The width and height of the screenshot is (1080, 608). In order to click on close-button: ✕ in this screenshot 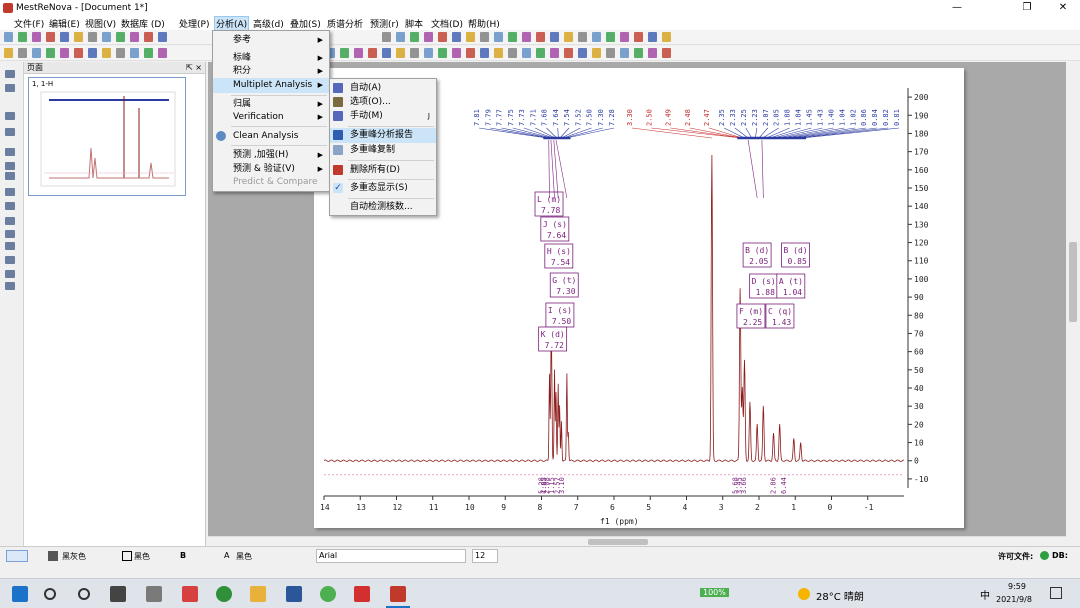, I will do `click(1063, 7)`.